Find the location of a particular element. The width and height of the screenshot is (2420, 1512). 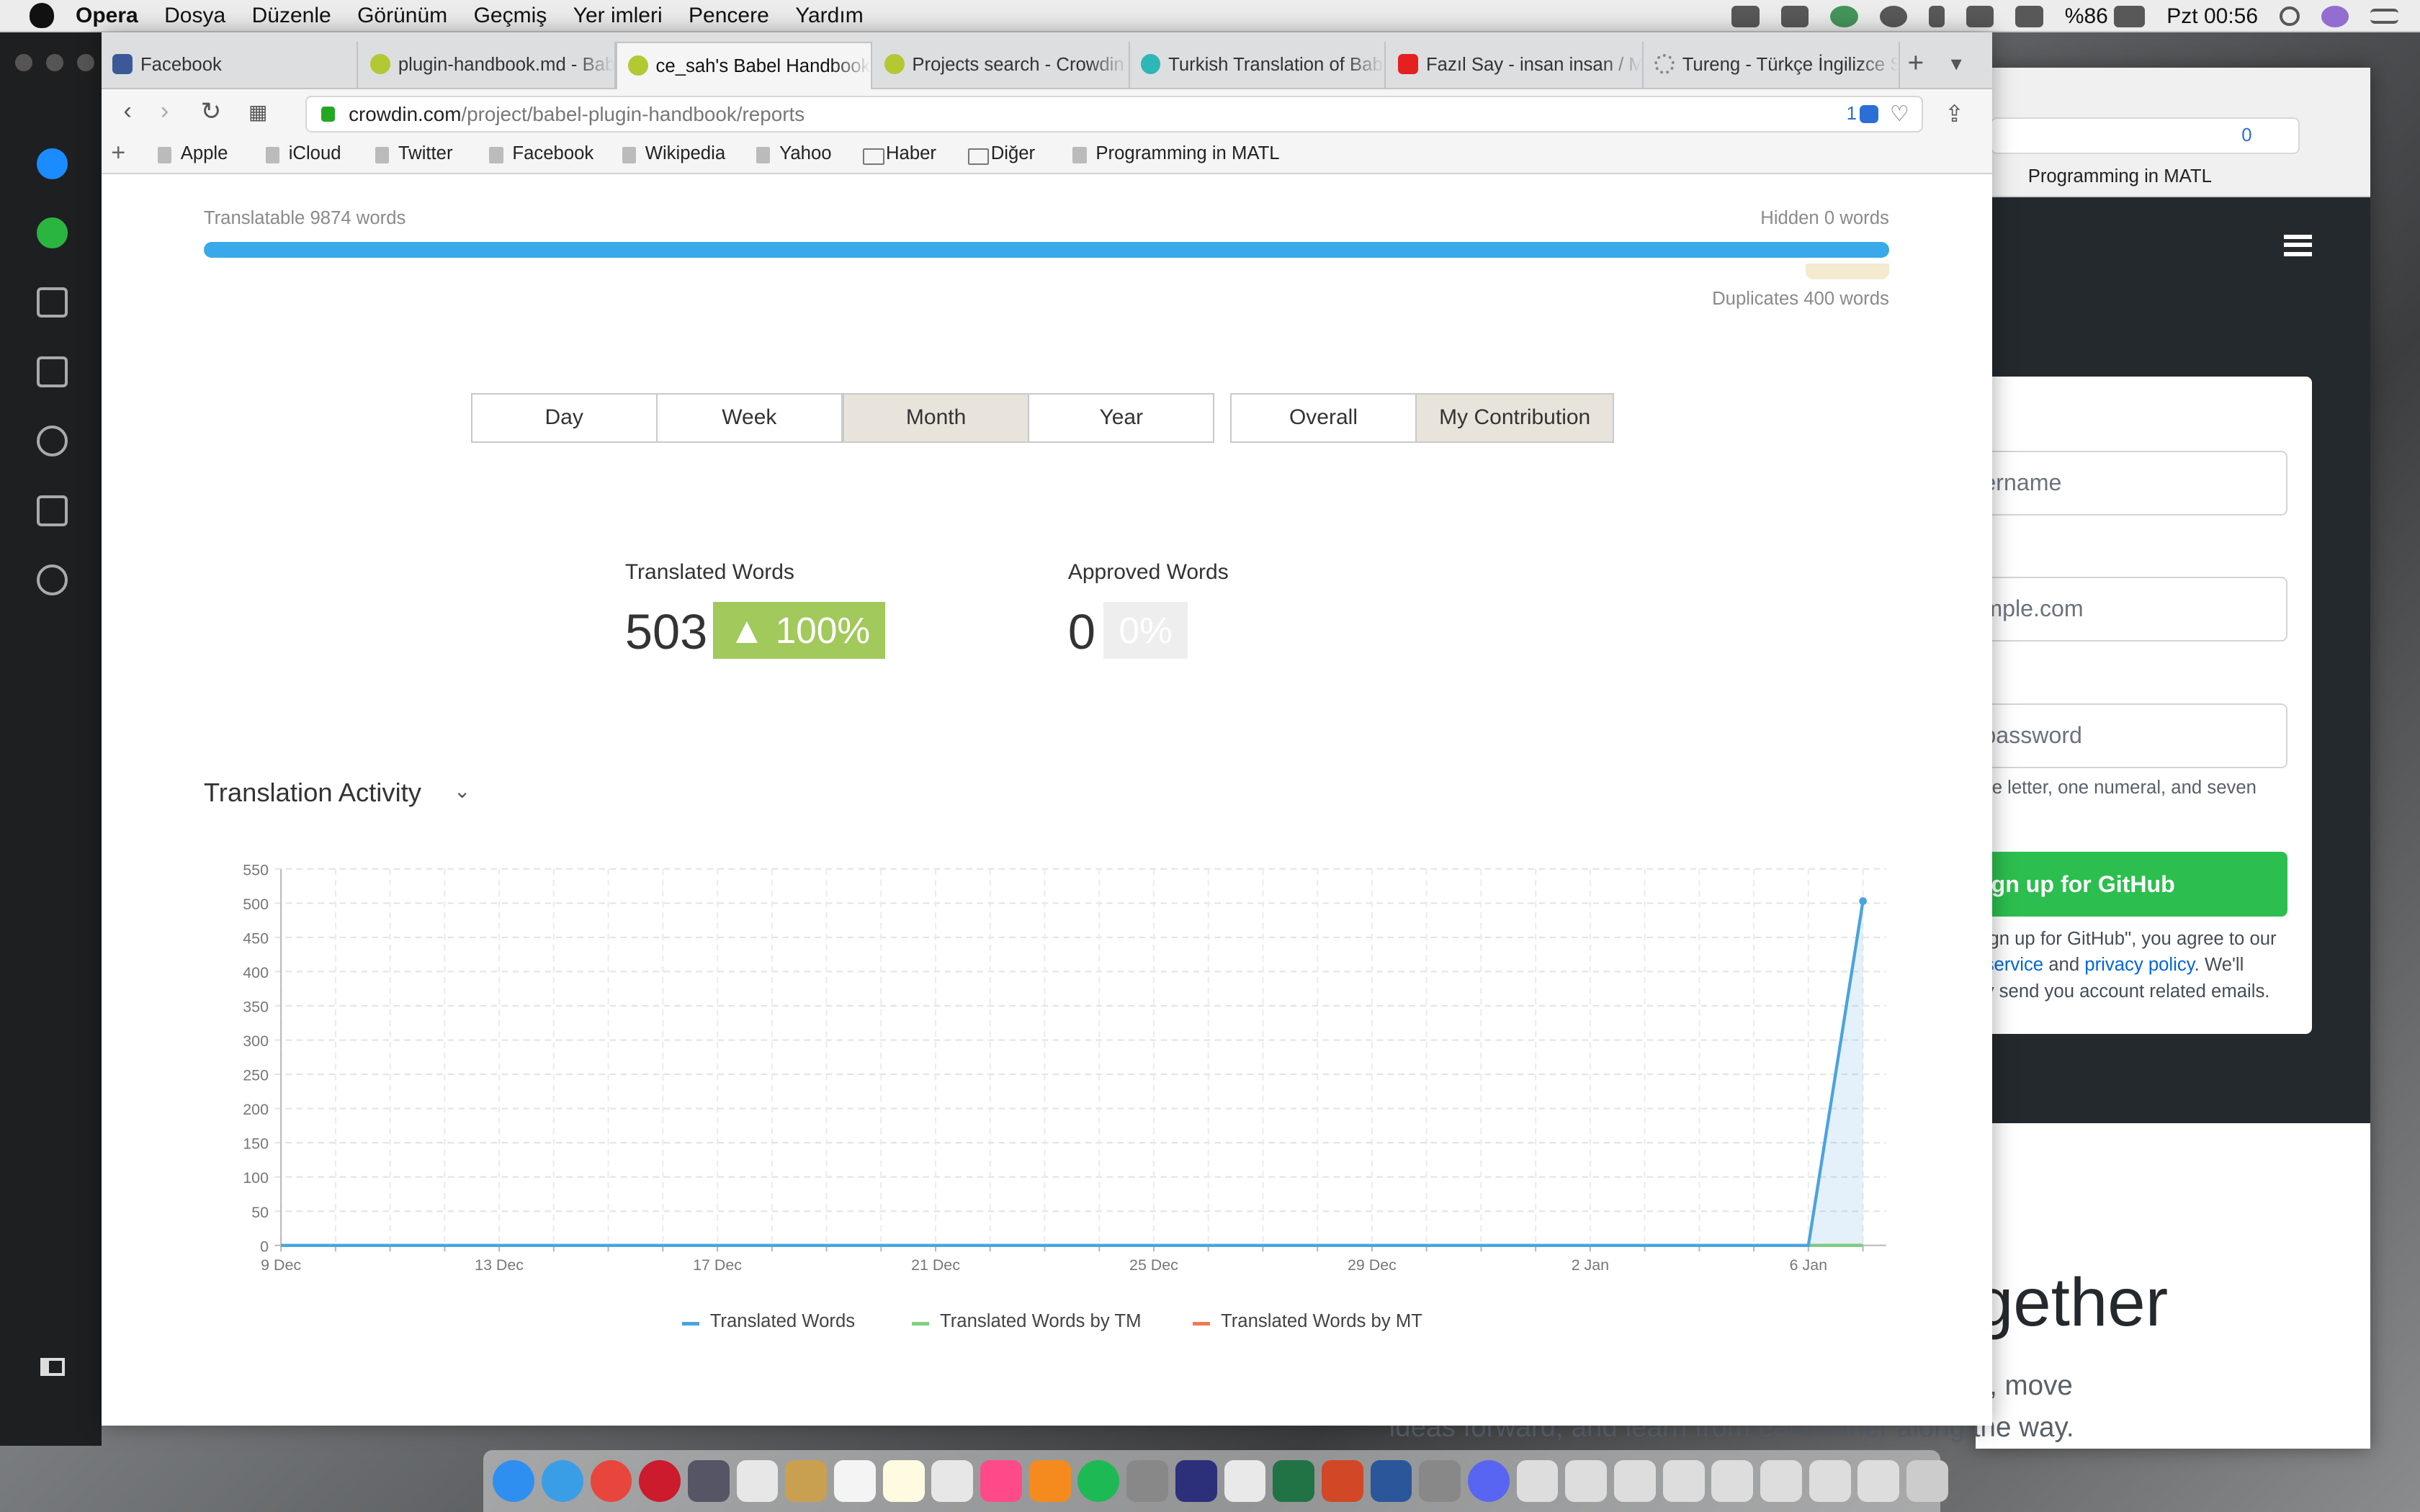

finder-icon is located at coordinates (514, 1481).